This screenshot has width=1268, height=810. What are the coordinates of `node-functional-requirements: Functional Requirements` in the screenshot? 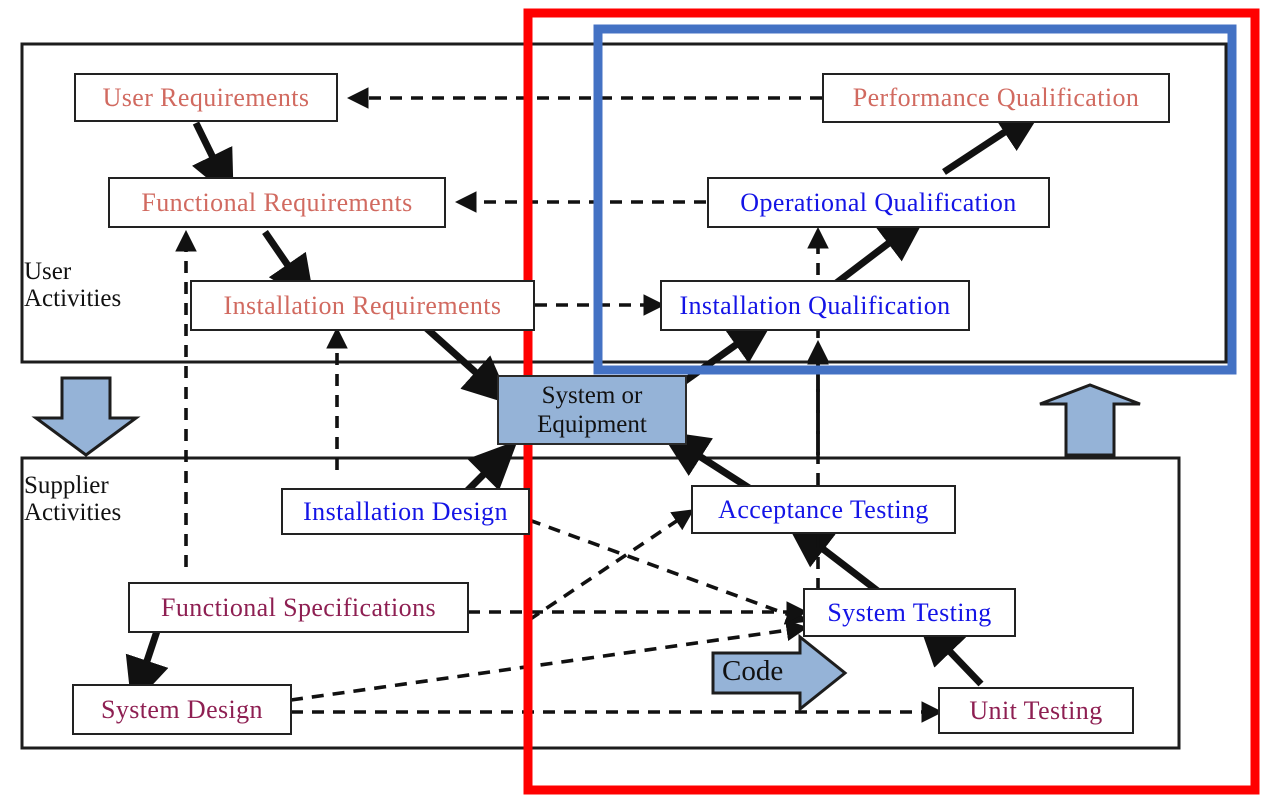 It's located at (277, 202).